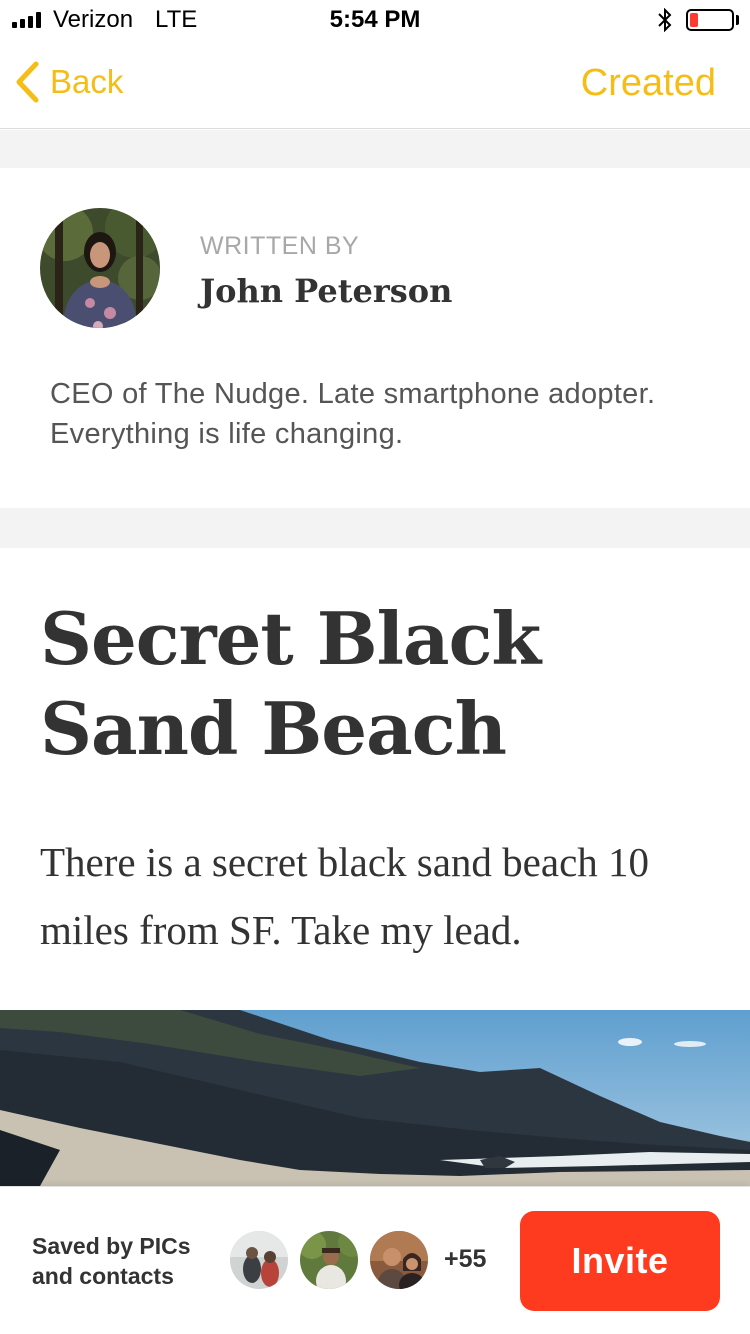 The height and width of the screenshot is (1334, 750). What do you see at coordinates (620, 1261) in the screenshot?
I see `invite-button: Invite` at bounding box center [620, 1261].